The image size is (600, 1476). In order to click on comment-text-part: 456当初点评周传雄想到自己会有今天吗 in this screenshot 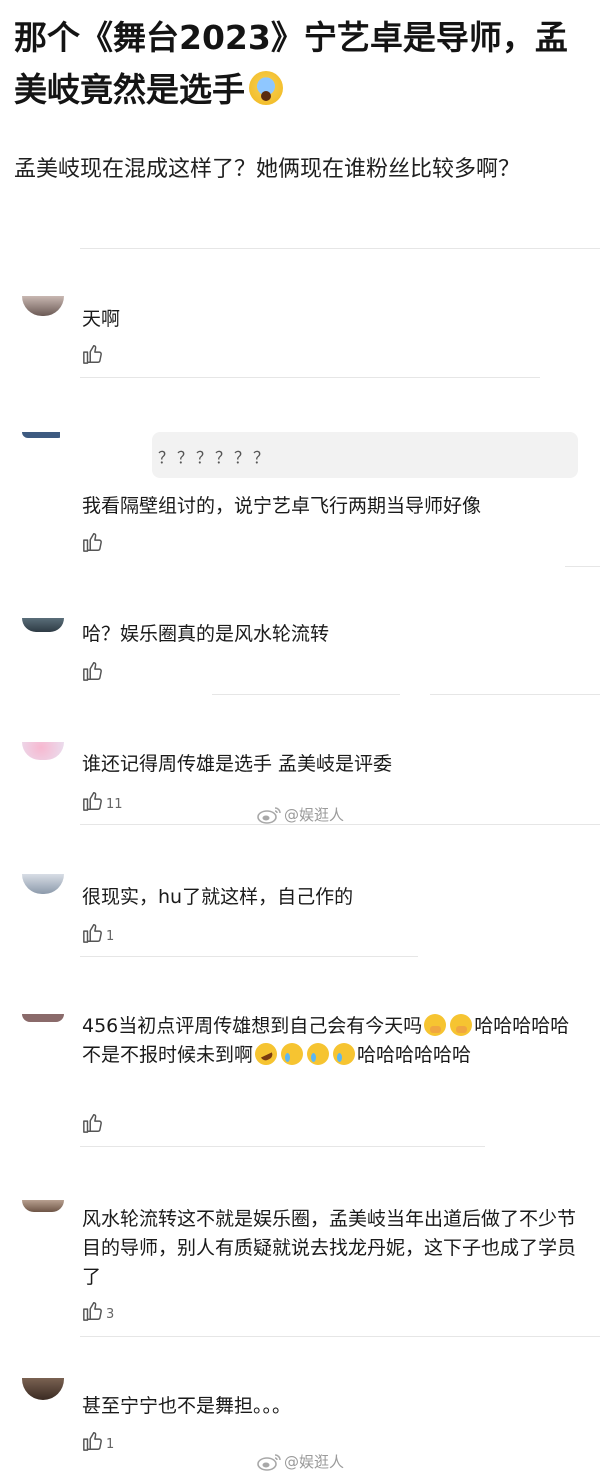, I will do `click(252, 1026)`.